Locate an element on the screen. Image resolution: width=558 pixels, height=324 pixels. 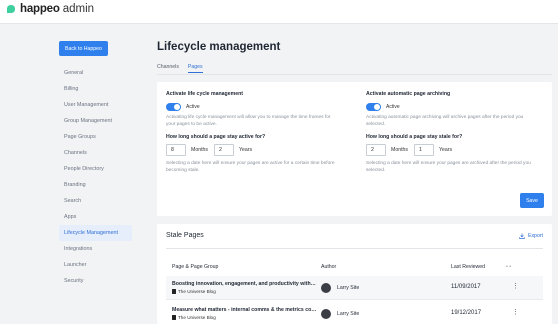
tab-bar: Channels Pages is located at coordinates (184, 68).